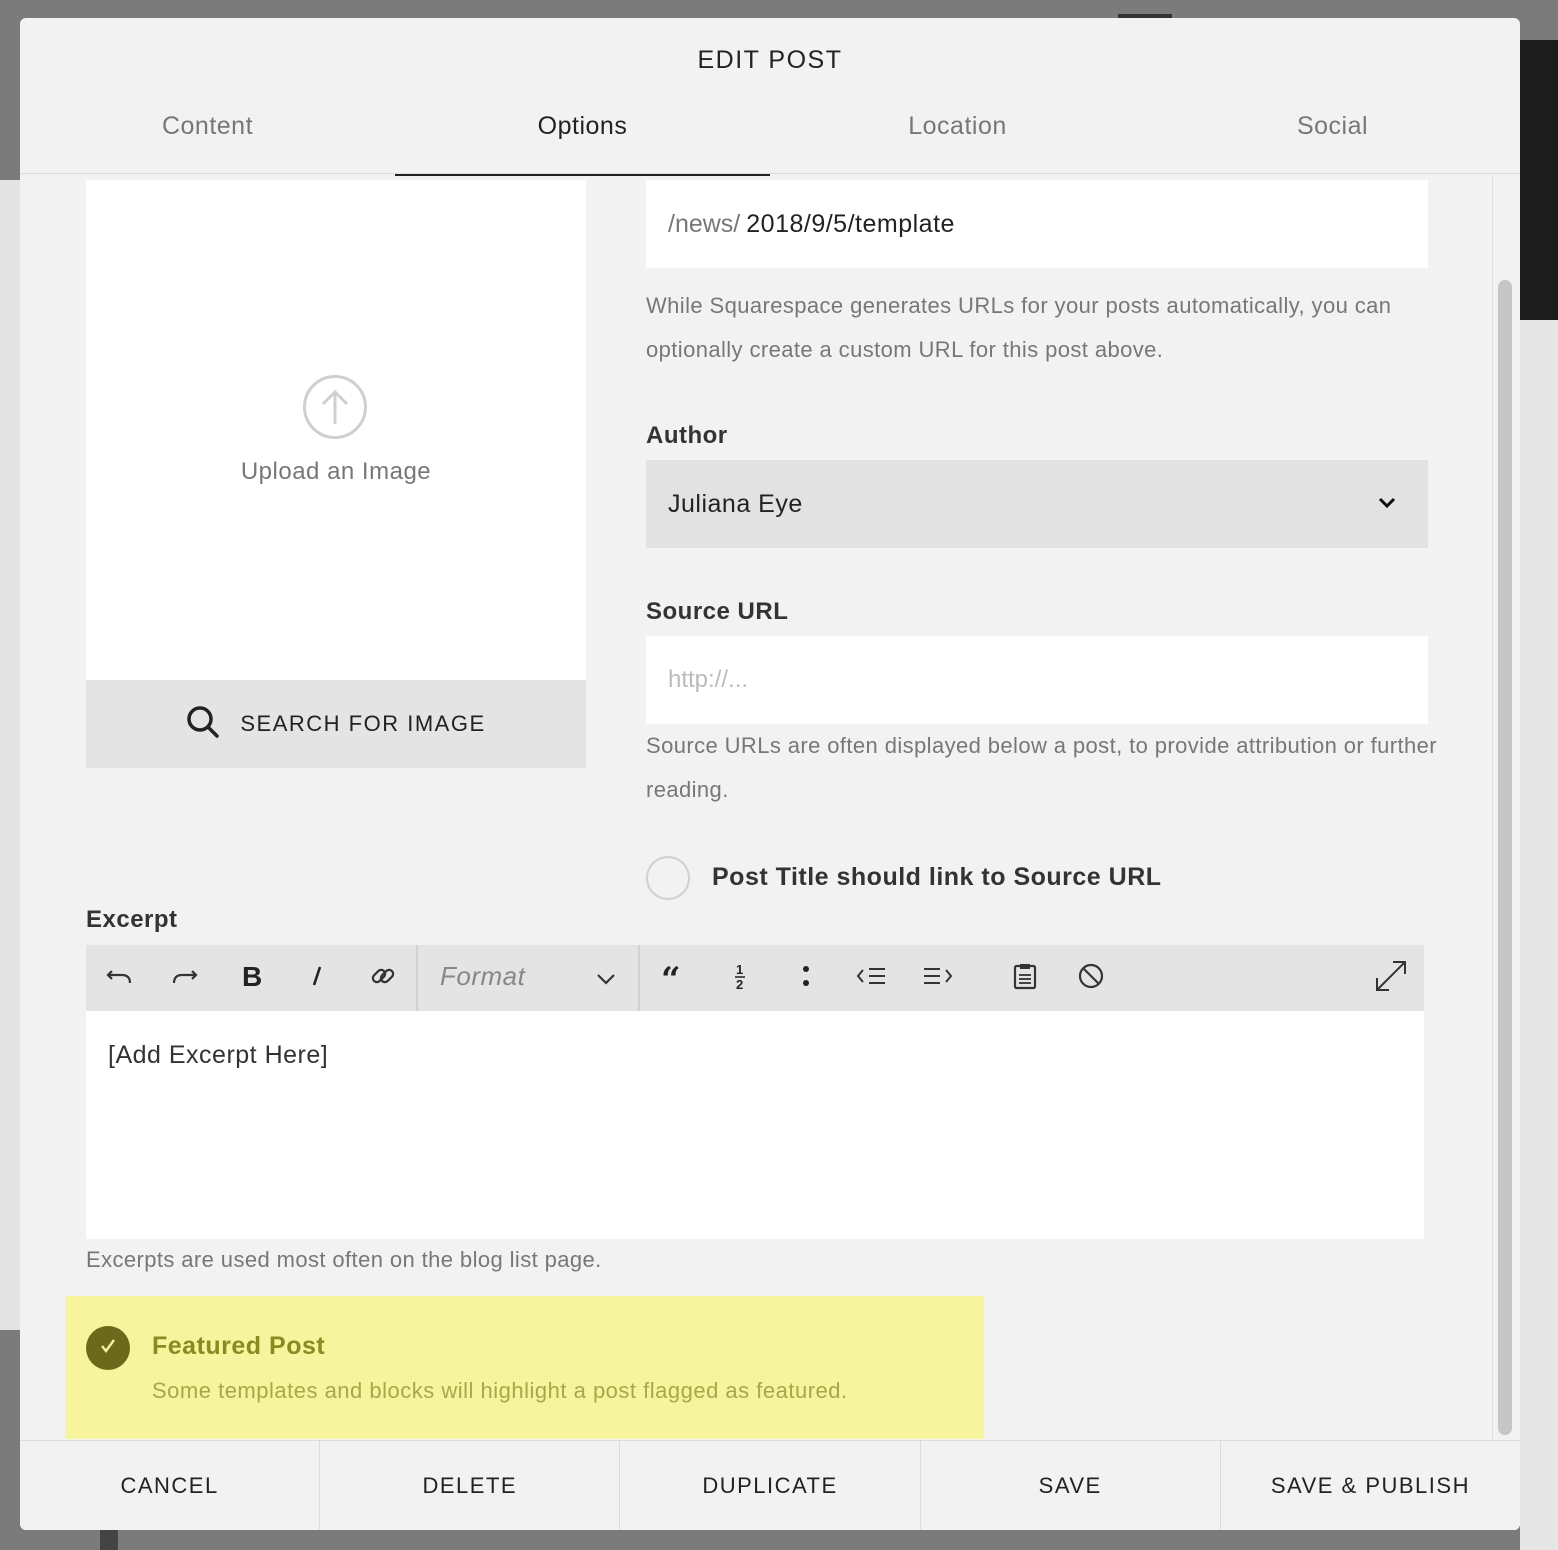  What do you see at coordinates (739, 969) in the screenshot?
I see `svg-text: 1` at bounding box center [739, 969].